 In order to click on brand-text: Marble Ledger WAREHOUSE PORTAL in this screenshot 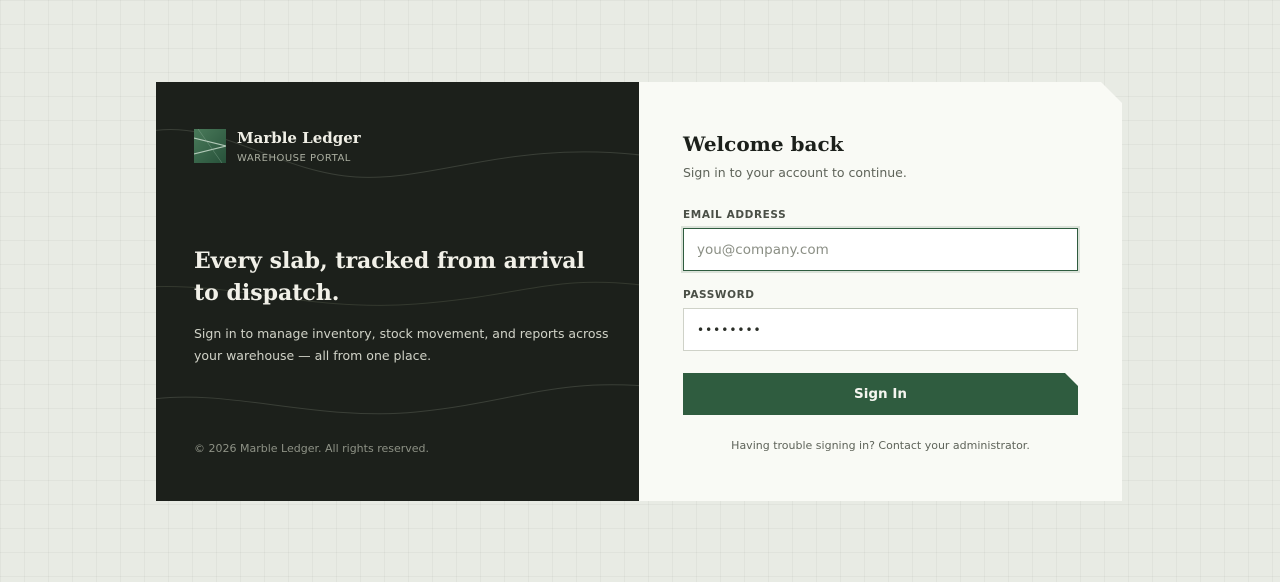, I will do `click(299, 147)`.